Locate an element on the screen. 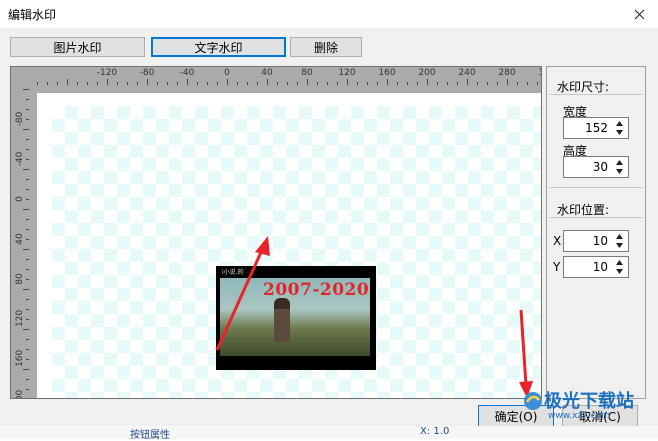 The width and height of the screenshot is (658, 441). close-icon is located at coordinates (639, 14).